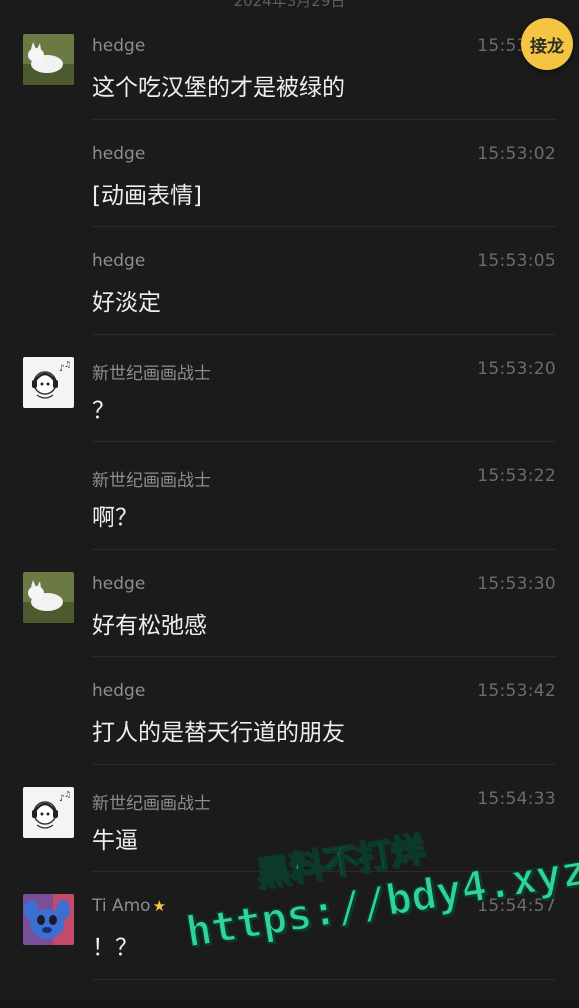 This screenshot has width=579, height=1008. Describe the element at coordinates (159, 906) in the screenshot. I see `star-icon: ★` at that location.